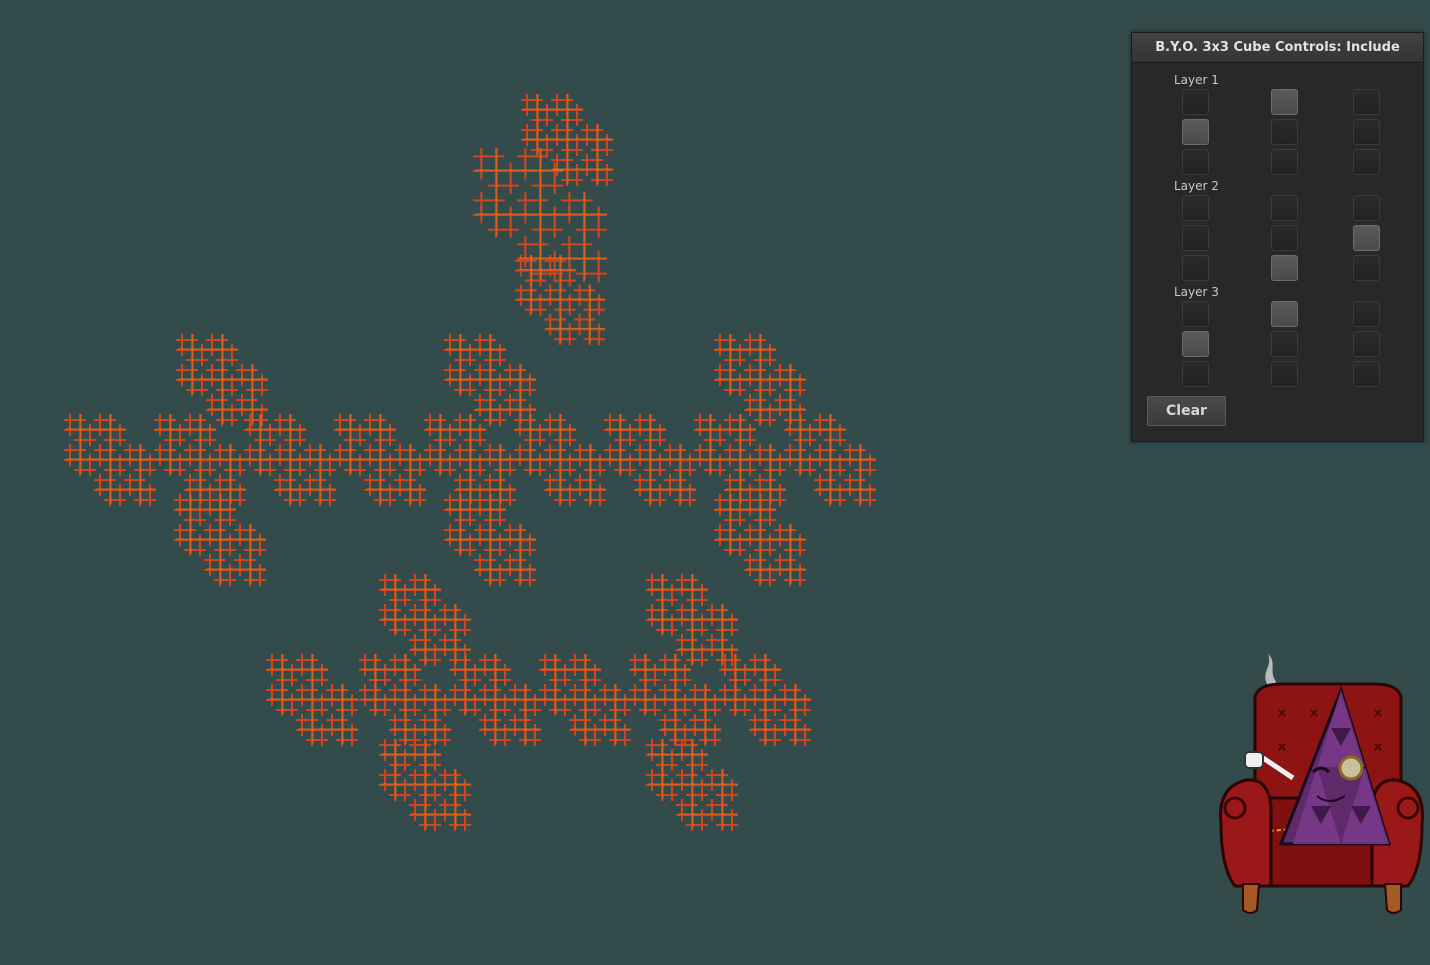 This screenshot has height=965, width=1430. What do you see at coordinates (1366, 344) in the screenshot?
I see `layer-3-cell-r2-c3` at bounding box center [1366, 344].